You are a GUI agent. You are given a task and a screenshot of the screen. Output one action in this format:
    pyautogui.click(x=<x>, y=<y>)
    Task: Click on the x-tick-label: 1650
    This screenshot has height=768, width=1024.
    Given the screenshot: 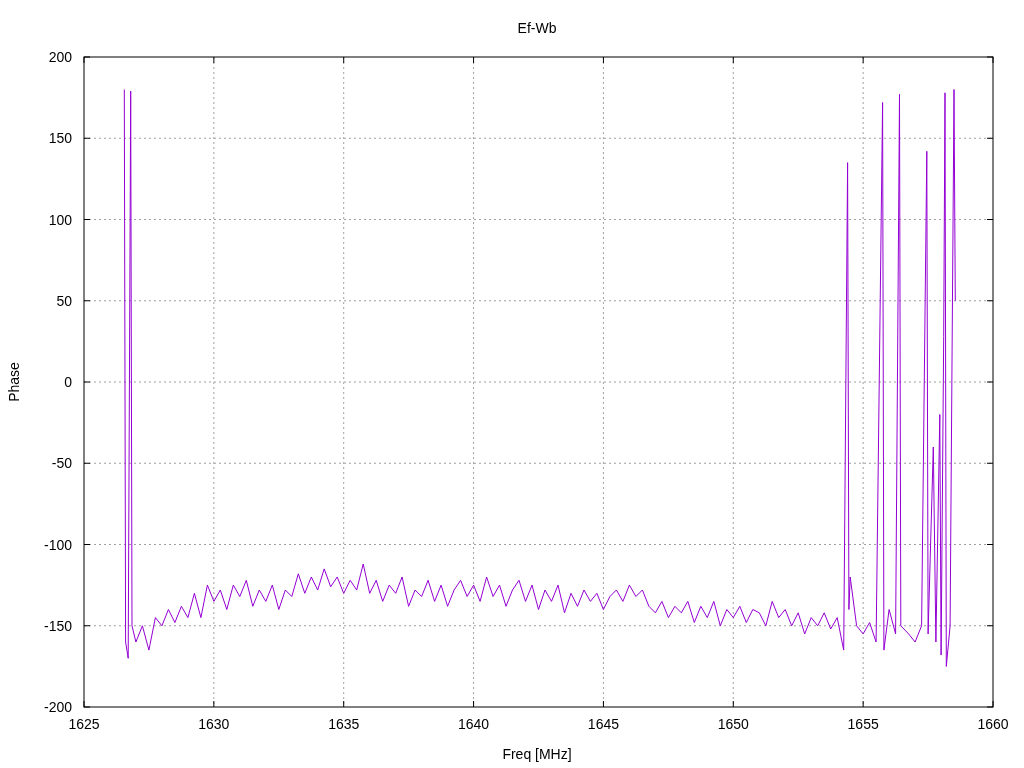 What is the action you would take?
    pyautogui.click(x=733, y=724)
    